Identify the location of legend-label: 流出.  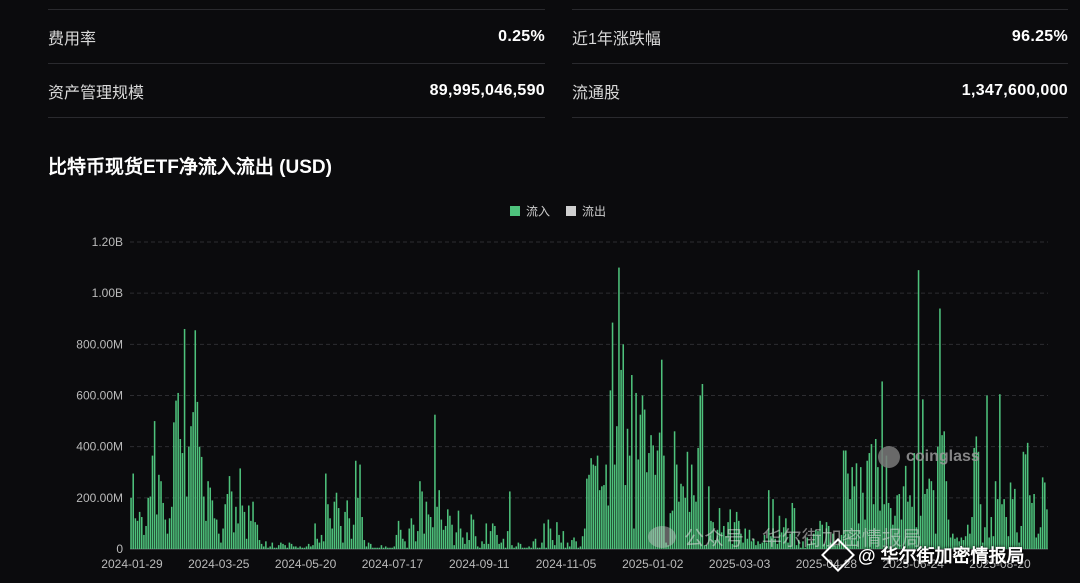
(594, 212).